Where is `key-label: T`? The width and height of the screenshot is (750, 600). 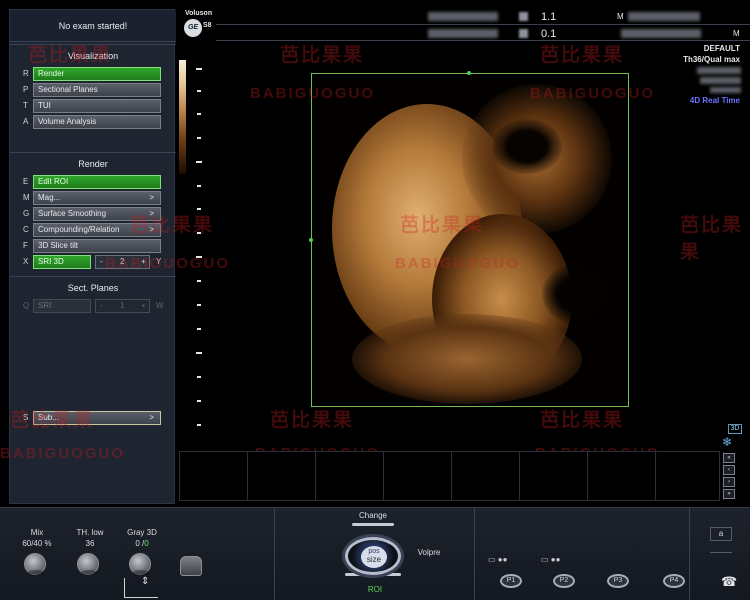 key-label: T is located at coordinates (25, 105).